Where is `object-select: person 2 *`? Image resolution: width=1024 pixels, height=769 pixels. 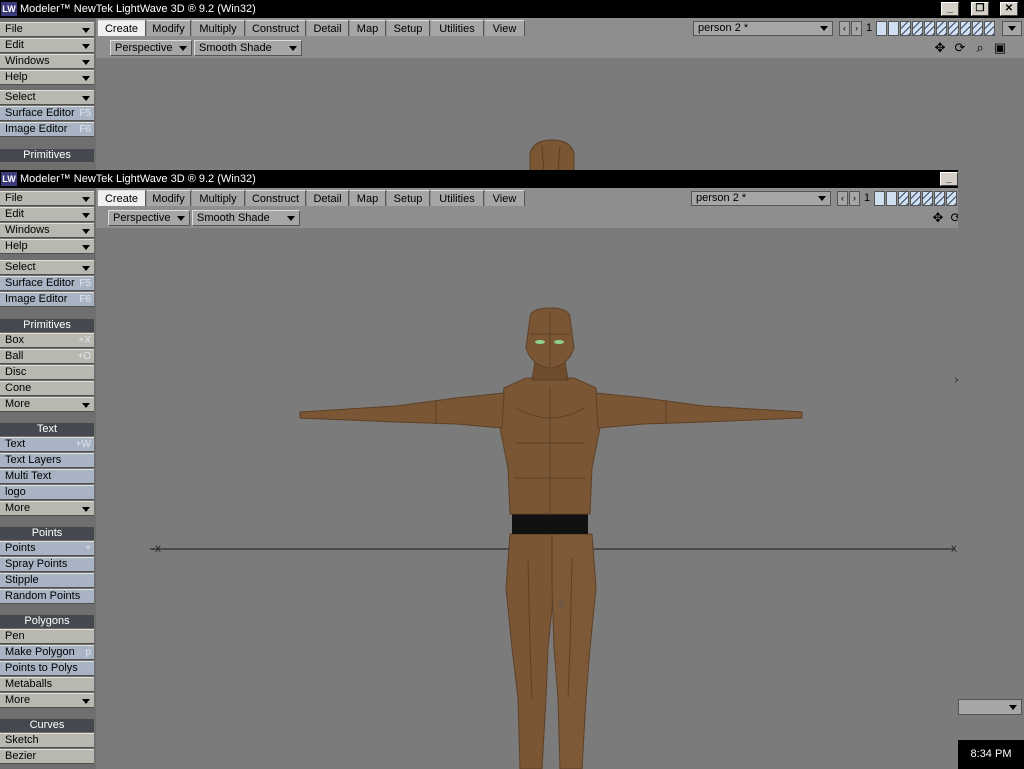
object-select: person 2 * is located at coordinates (761, 198).